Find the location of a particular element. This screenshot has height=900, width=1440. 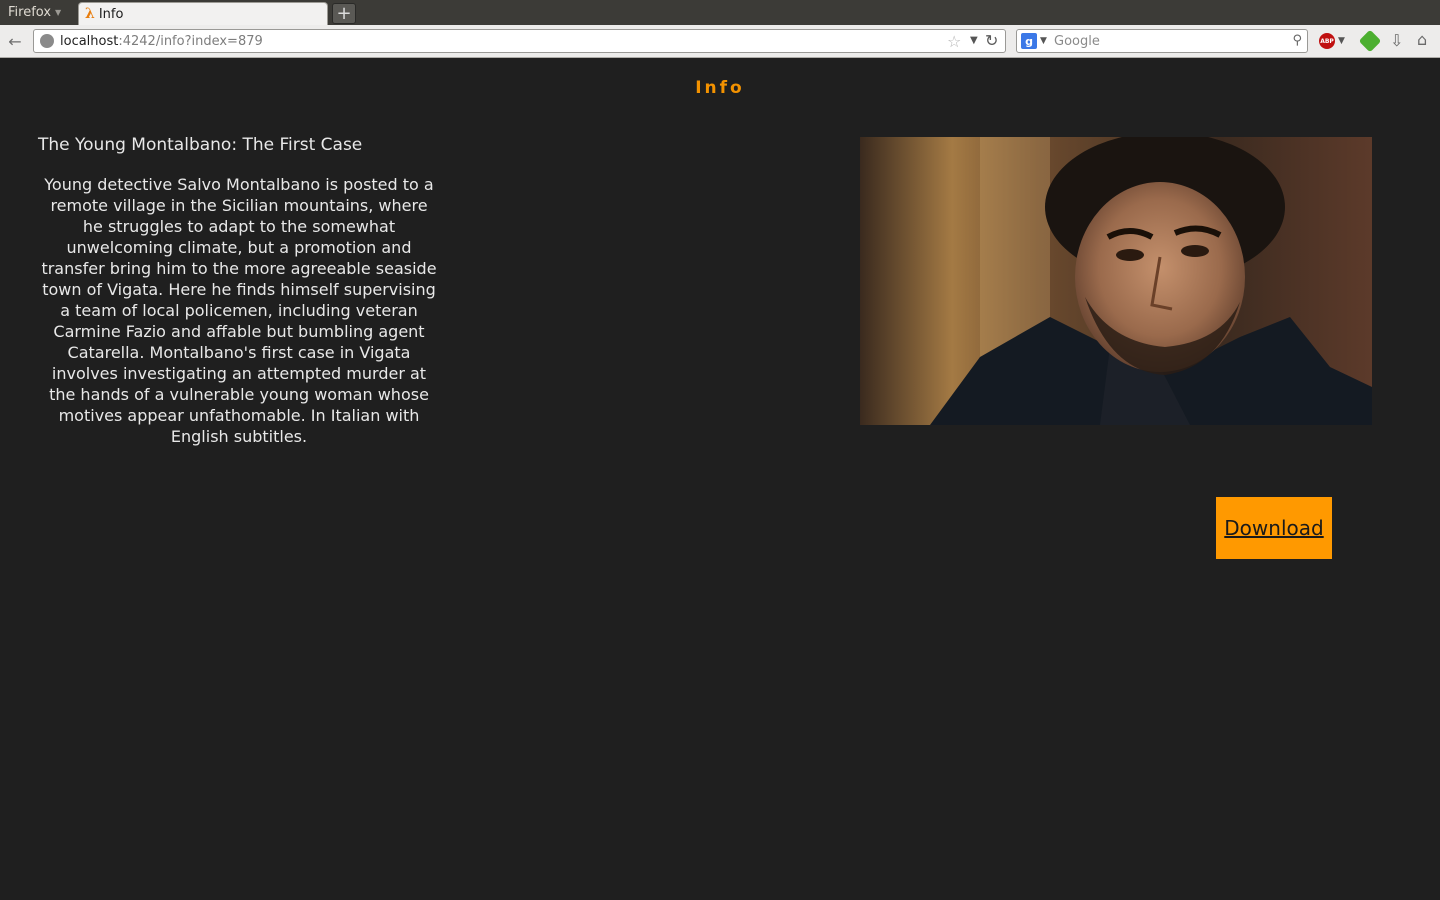

arrow-left-icon: ← is located at coordinates (15, 41).